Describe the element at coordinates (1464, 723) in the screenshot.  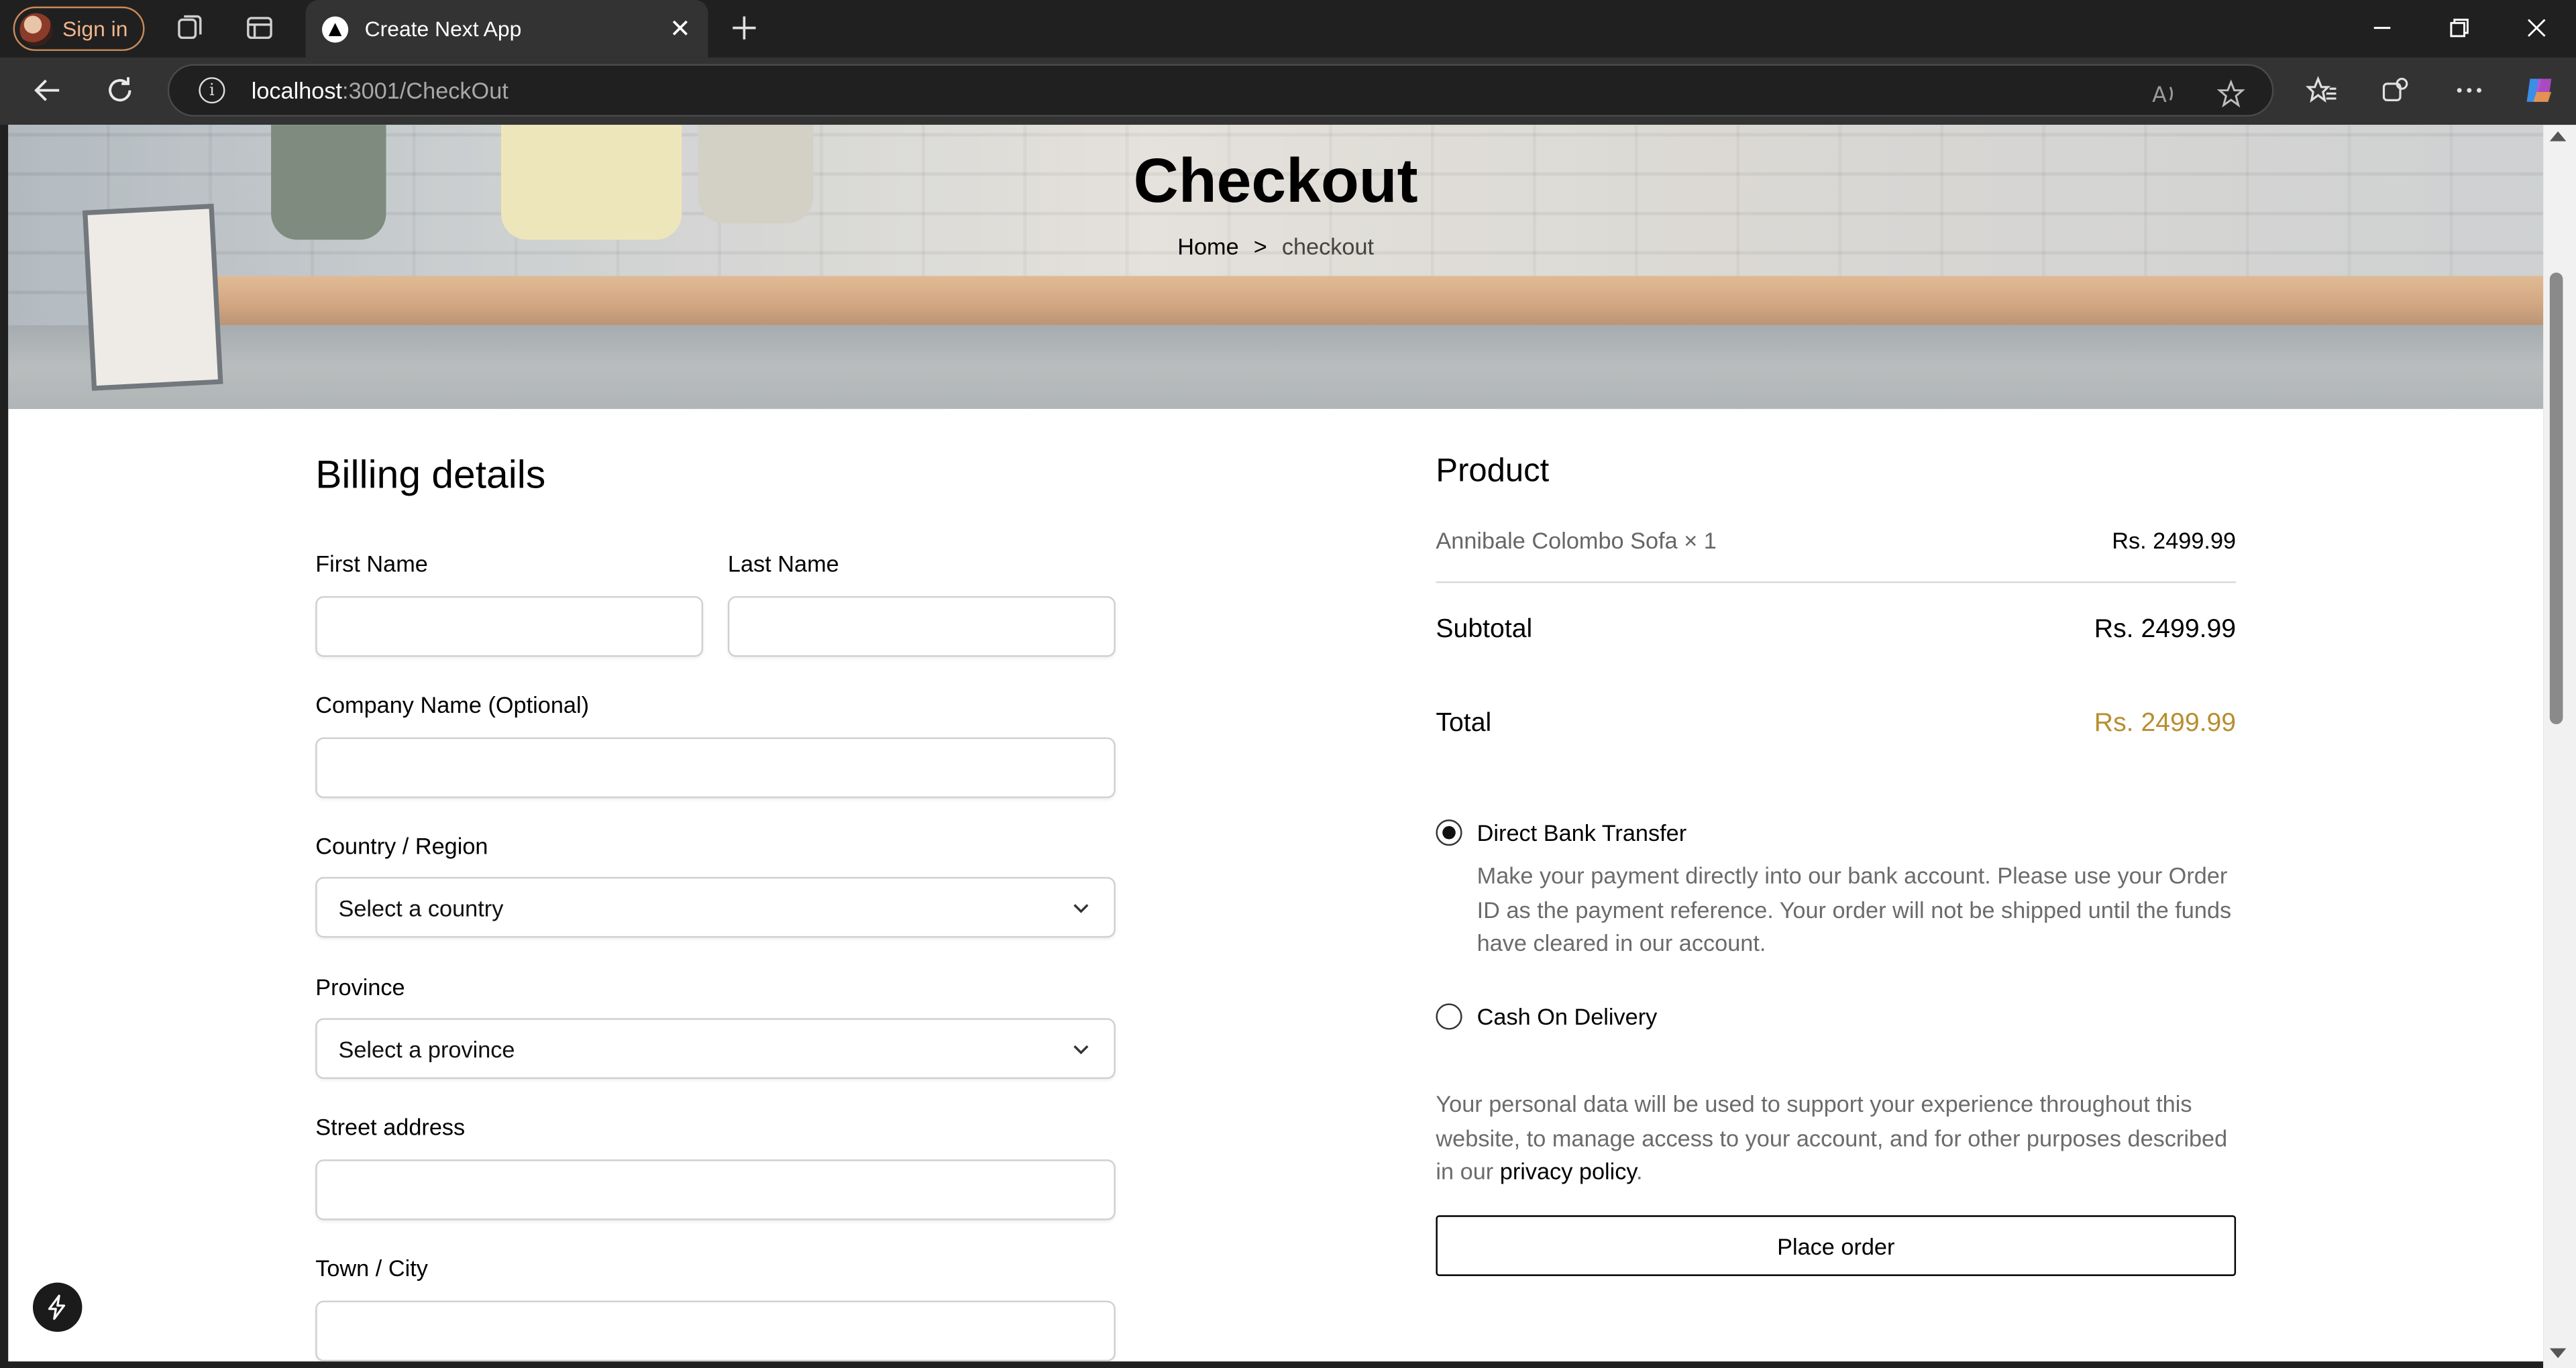
I see `total-label: Total` at that location.